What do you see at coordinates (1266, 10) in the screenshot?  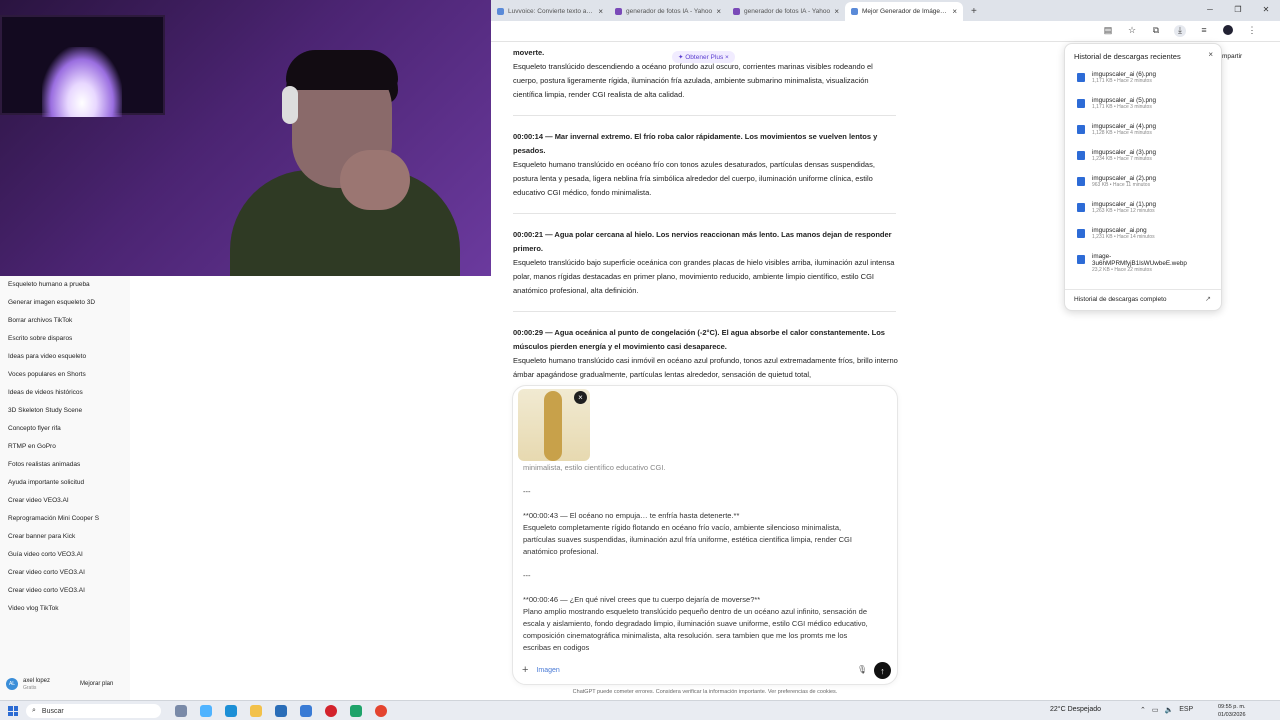 I see `close-window-button: ✕` at bounding box center [1266, 10].